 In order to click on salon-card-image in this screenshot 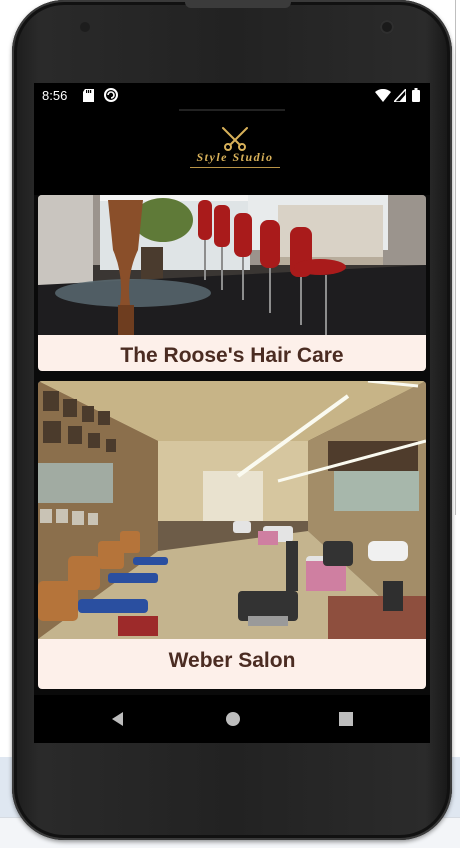, I will do `click(232, 265)`.